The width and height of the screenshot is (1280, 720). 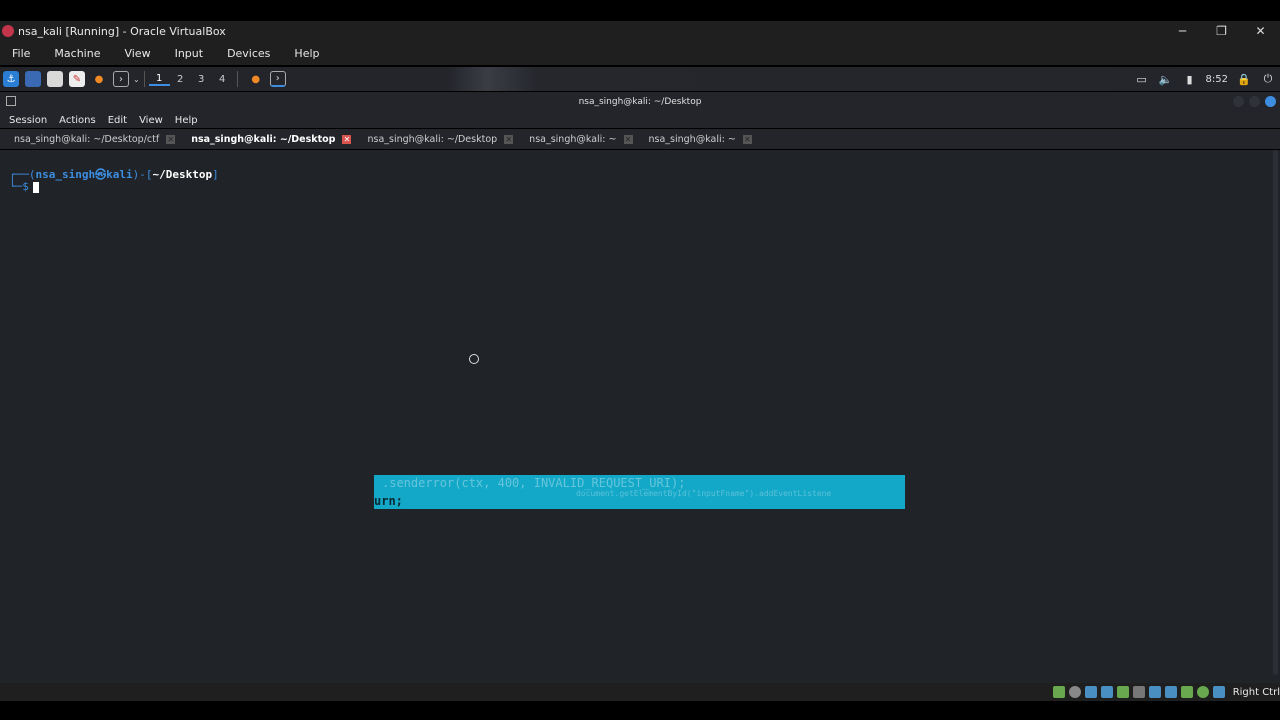 I want to click on terminal-icon: ›, so click(x=121, y=79).